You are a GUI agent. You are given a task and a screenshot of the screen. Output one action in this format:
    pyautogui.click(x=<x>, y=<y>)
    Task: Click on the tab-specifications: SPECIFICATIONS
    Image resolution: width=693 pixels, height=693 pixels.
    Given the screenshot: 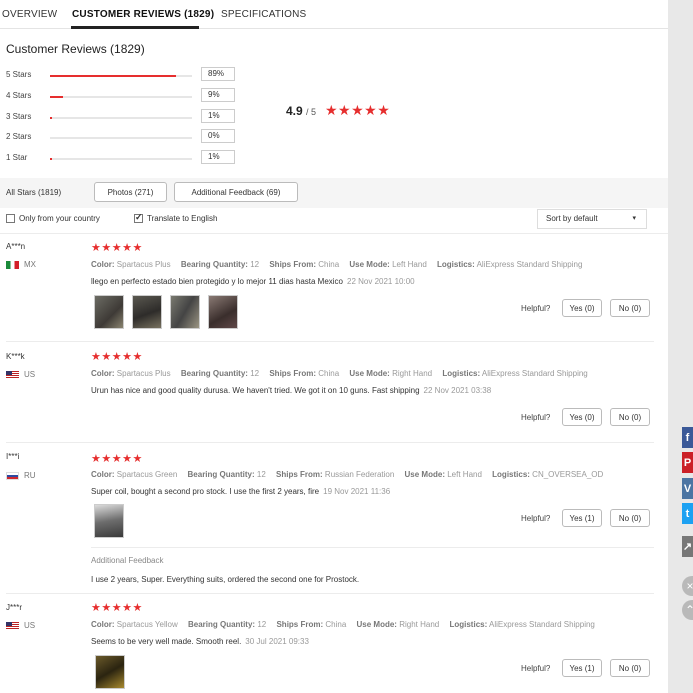 What is the action you would take?
    pyautogui.click(x=263, y=14)
    